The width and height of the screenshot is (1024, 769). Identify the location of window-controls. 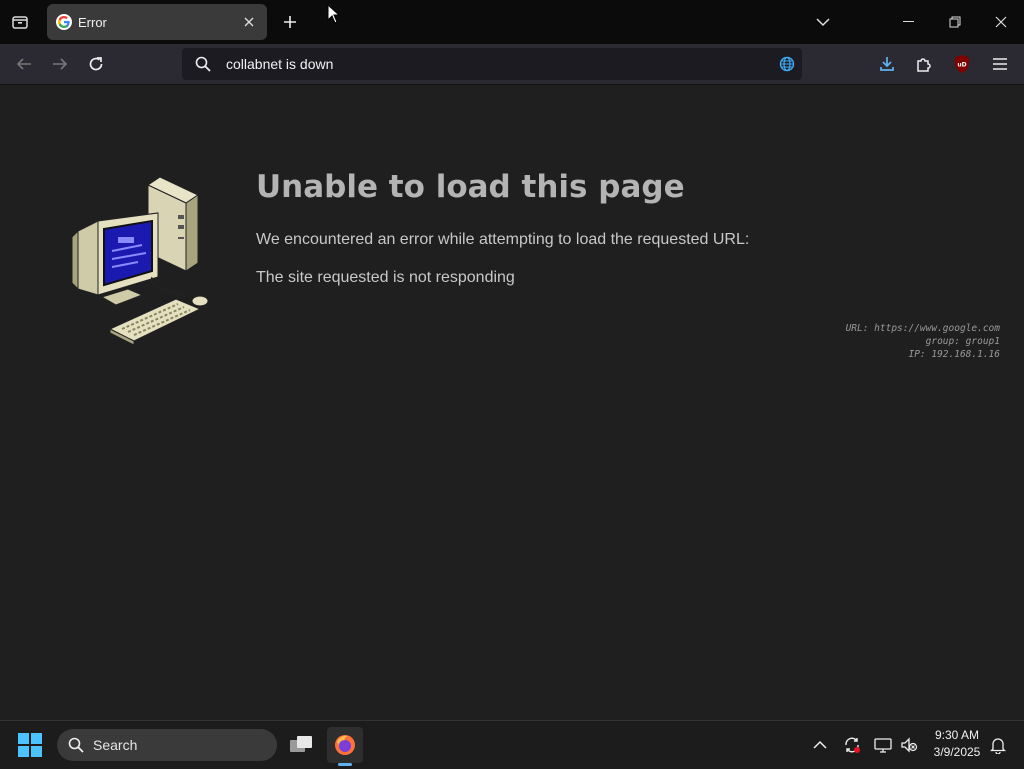
(912, 22).